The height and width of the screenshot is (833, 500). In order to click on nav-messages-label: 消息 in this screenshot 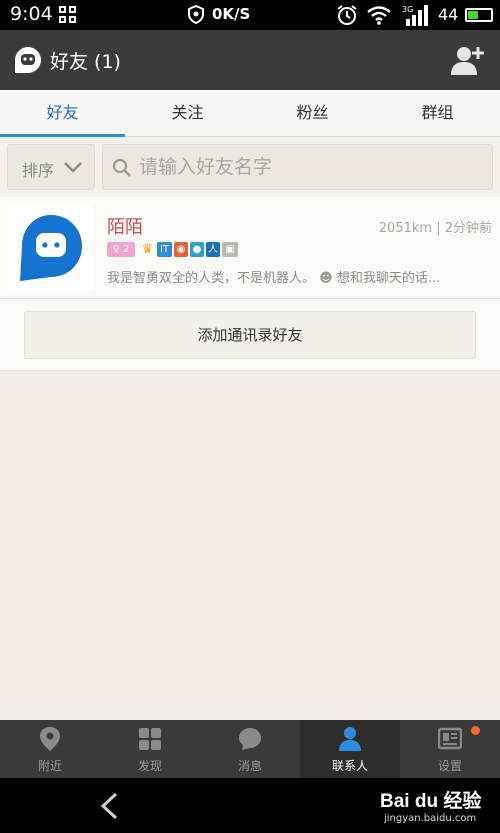, I will do `click(249, 766)`.